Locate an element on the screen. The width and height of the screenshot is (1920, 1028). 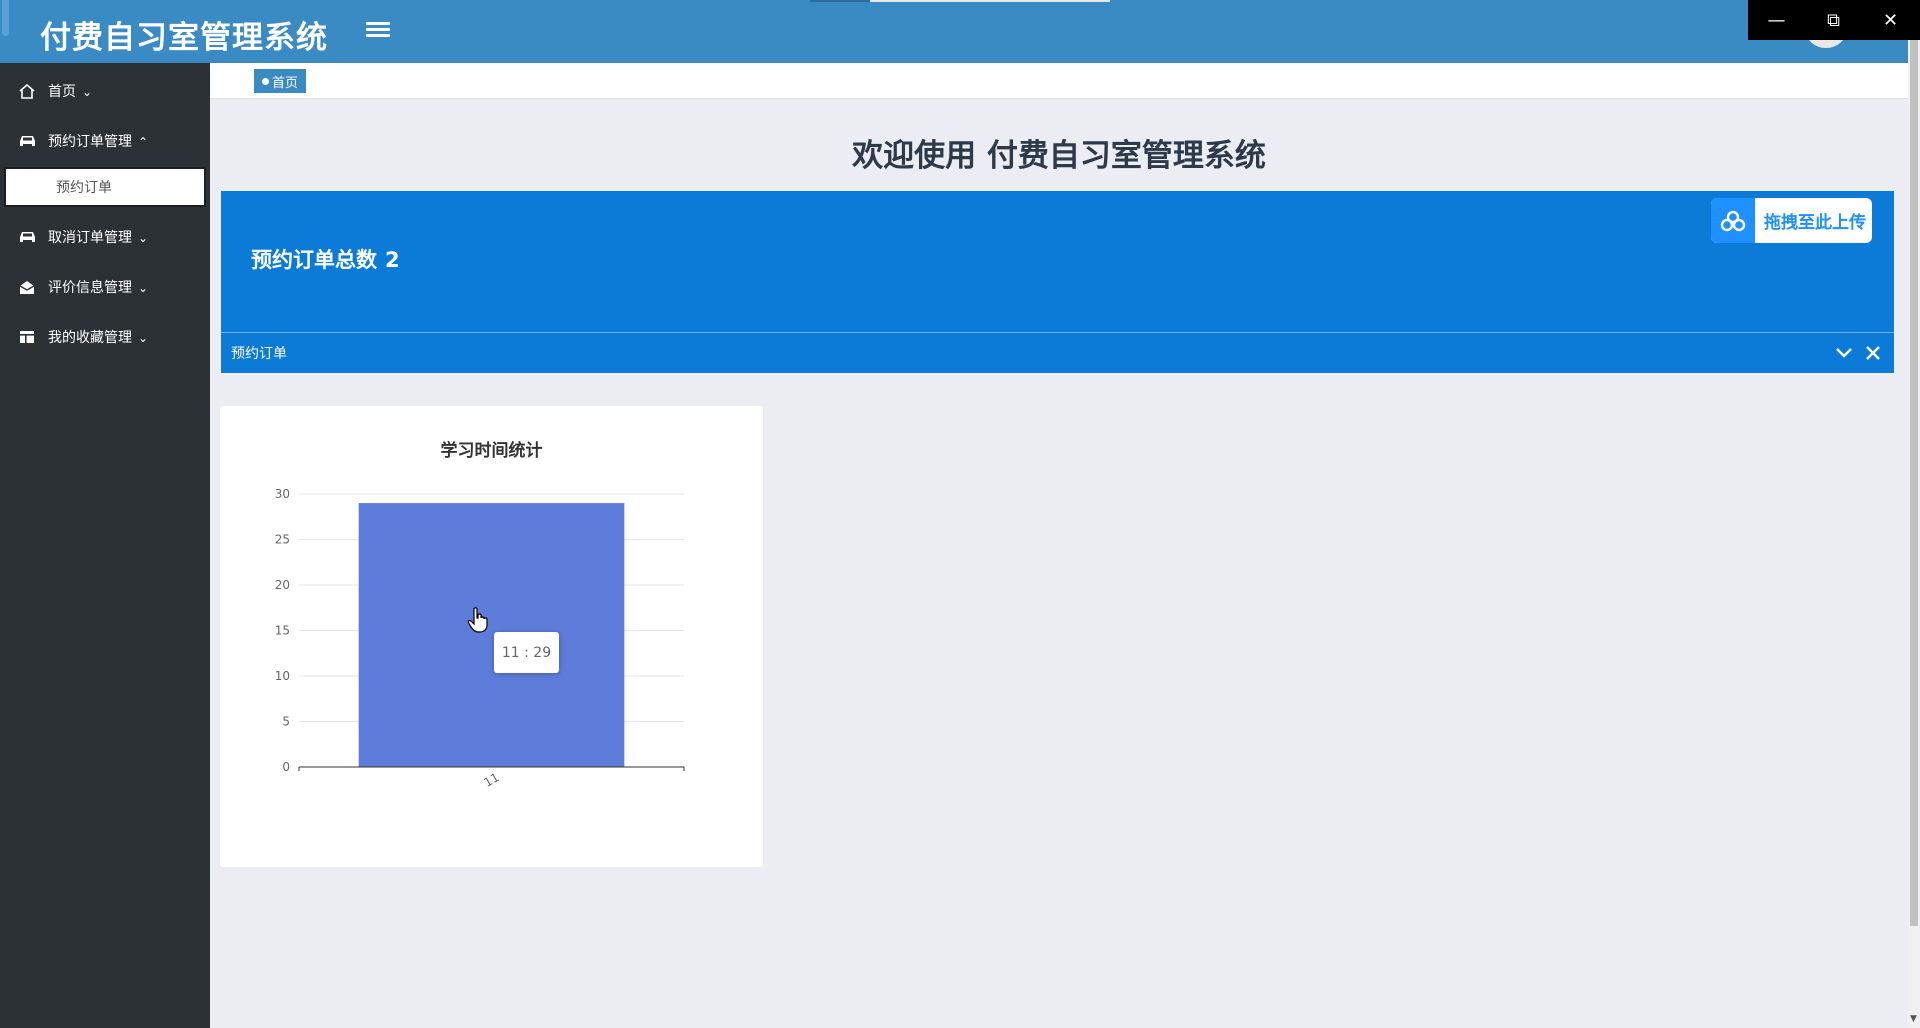
sidebar-item-cancel-orders: 取消订单管理 ⌄ is located at coordinates (105, 237).